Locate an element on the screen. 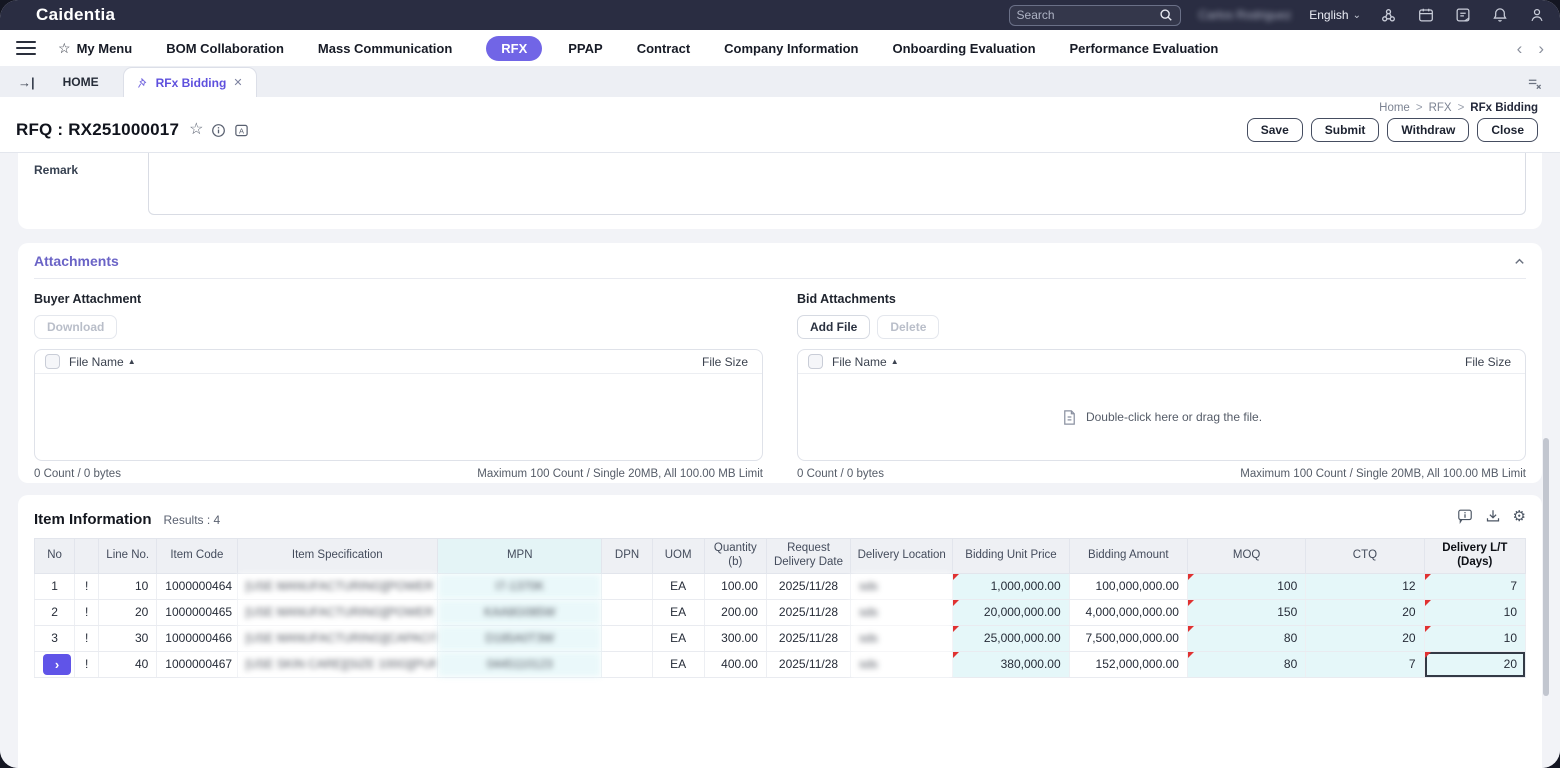 The width and height of the screenshot is (1560, 768). global-search is located at coordinates (1094, 15).